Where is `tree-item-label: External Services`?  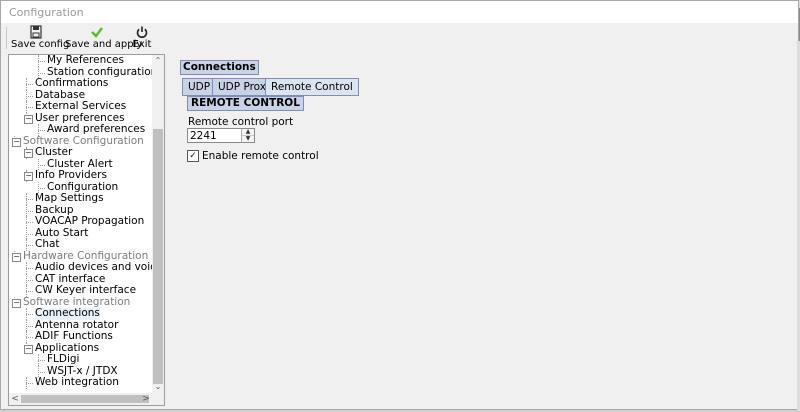 tree-item-label: External Services is located at coordinates (81, 106).